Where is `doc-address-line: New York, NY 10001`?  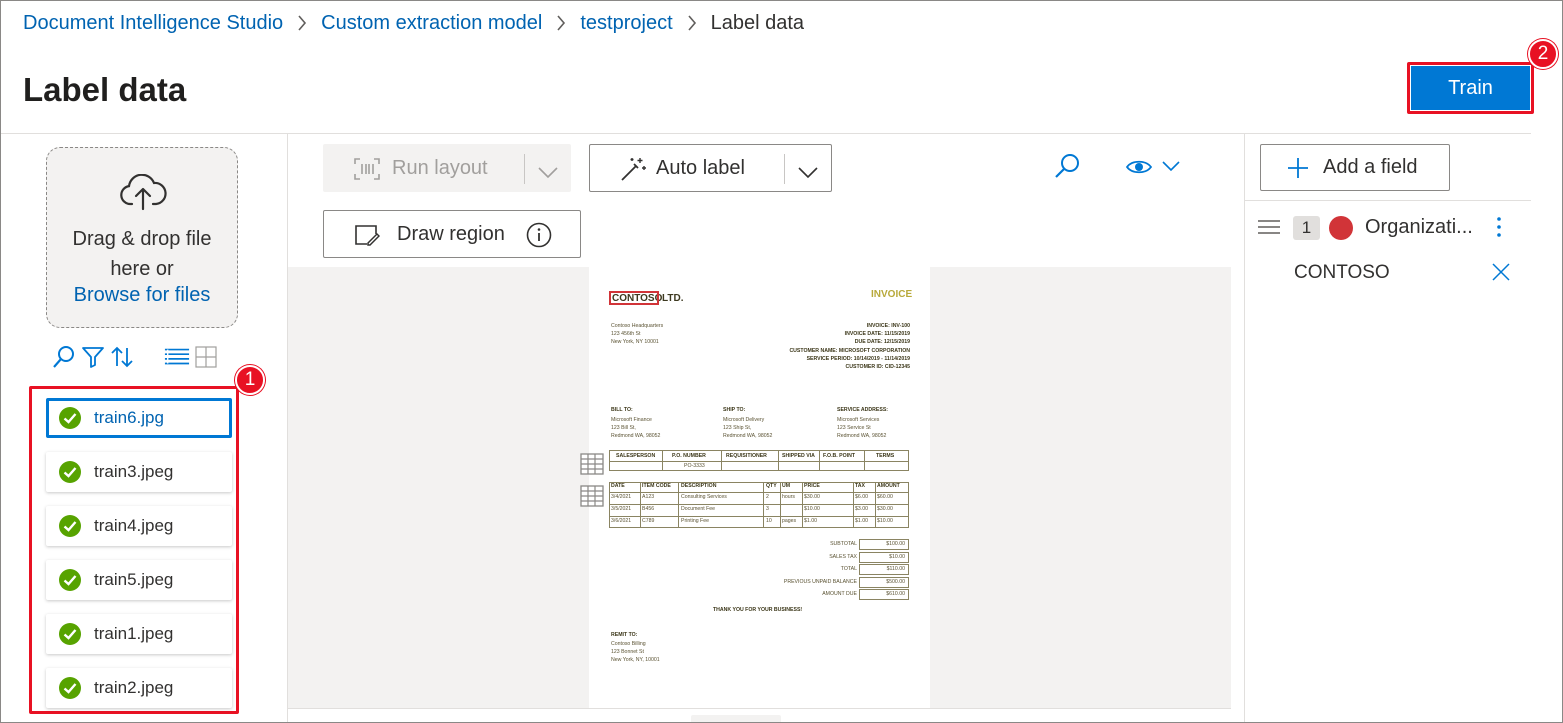 doc-address-line: New York, NY 10001 is located at coordinates (635, 342).